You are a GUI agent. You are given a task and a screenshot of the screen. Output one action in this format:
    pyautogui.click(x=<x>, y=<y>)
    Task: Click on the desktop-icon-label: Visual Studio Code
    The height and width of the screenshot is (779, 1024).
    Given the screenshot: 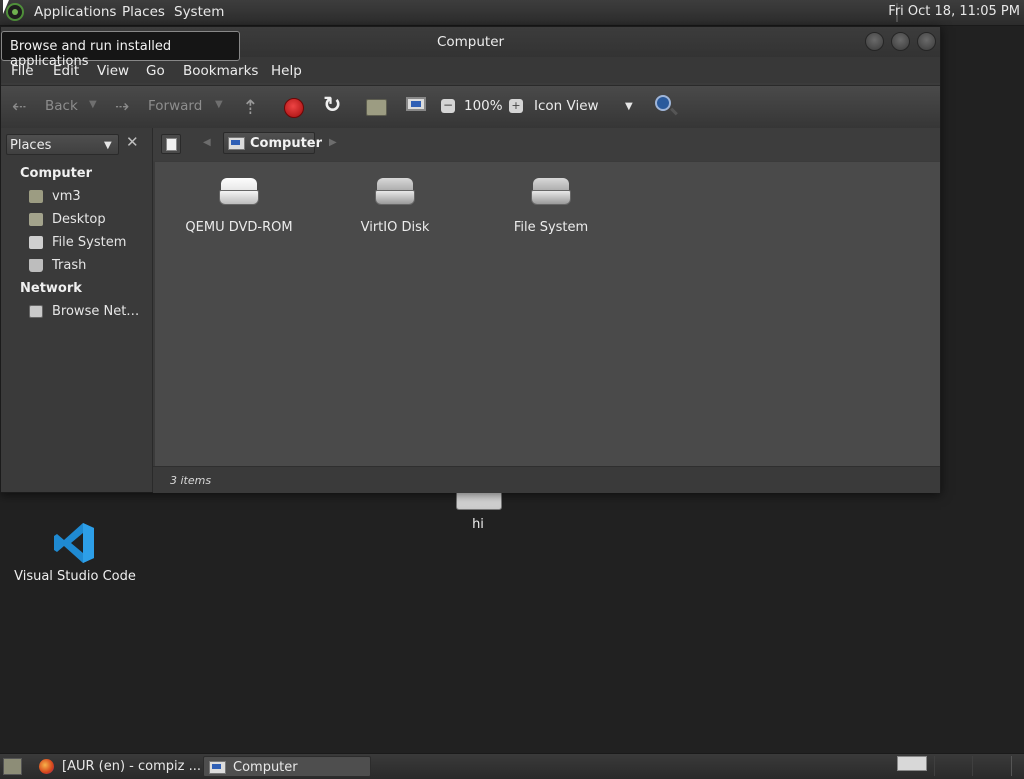 What is the action you would take?
    pyautogui.click(x=75, y=576)
    